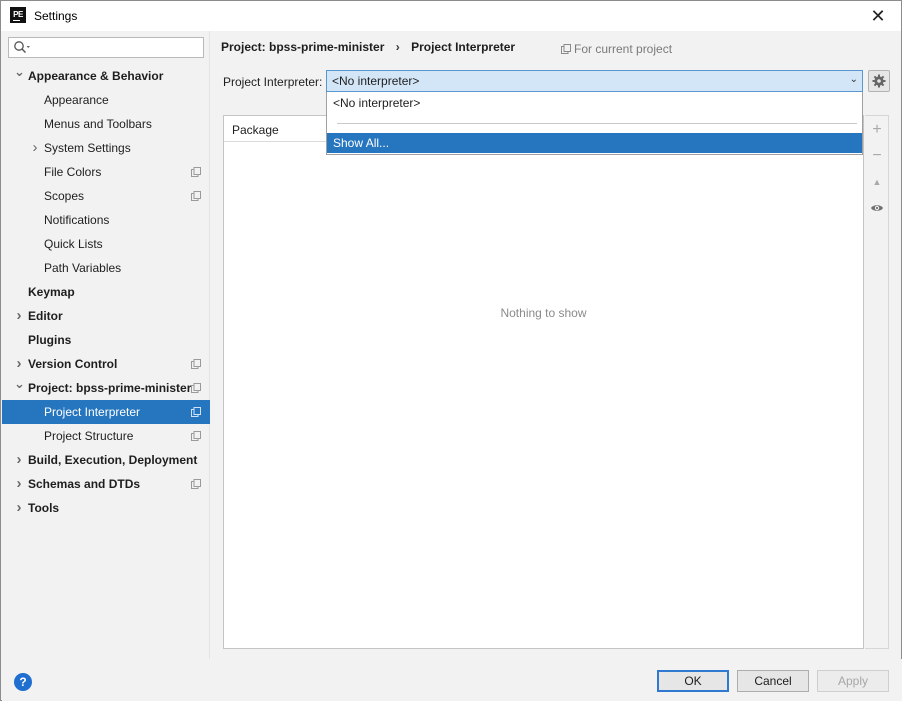 The height and width of the screenshot is (701, 902). I want to click on tree-item-label: Version Control, so click(73, 364).